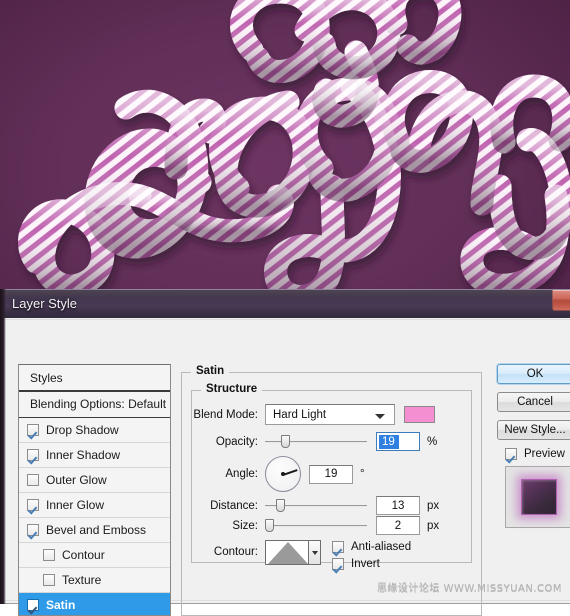 The image size is (570, 616). I want to click on contour-row: Contour: Anti-aliased Invert, so click(295, 557).